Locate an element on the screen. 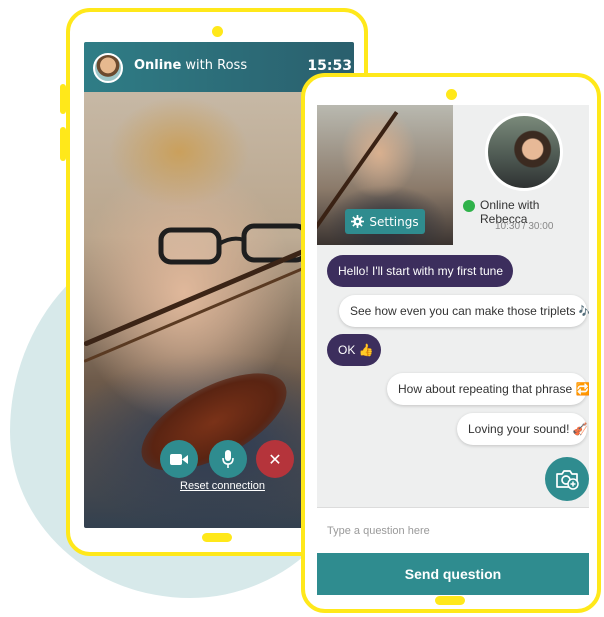 Image resolution: width=604 pixels, height=617 pixels. mic-toggle-button is located at coordinates (228, 459).